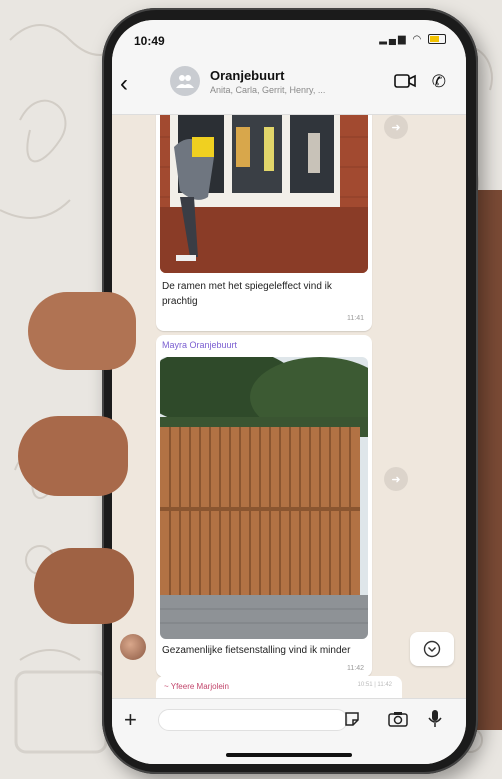  Describe the element at coordinates (355, 318) in the screenshot. I see `message-time: 11:41` at that location.